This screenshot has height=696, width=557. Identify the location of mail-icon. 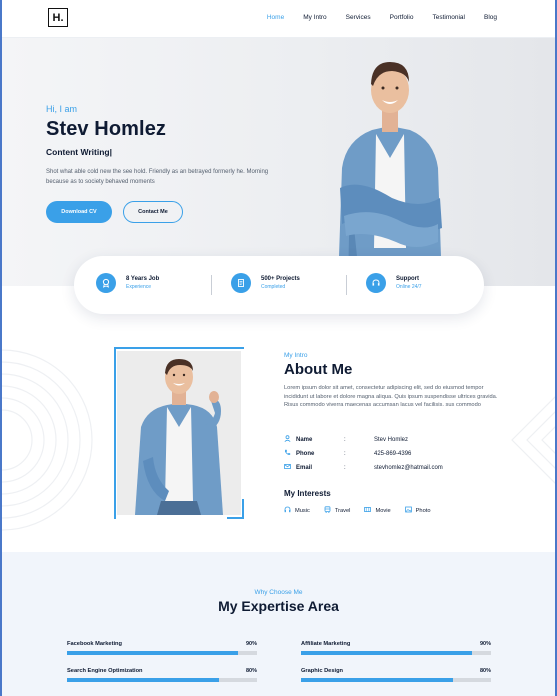
(288, 467).